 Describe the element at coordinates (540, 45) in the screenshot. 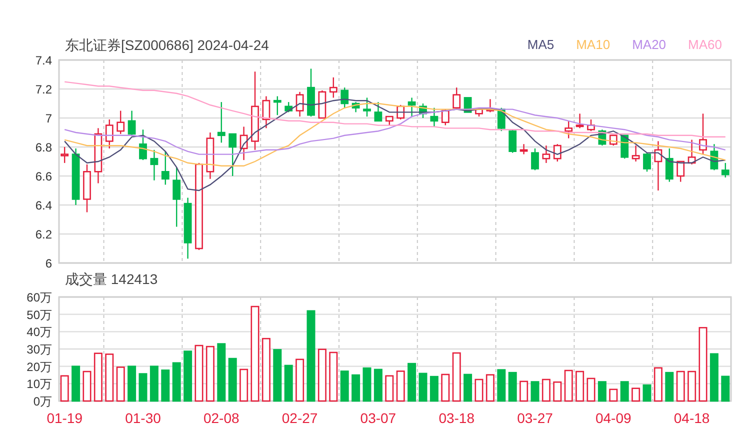

I see `legend-label: MA5` at that location.